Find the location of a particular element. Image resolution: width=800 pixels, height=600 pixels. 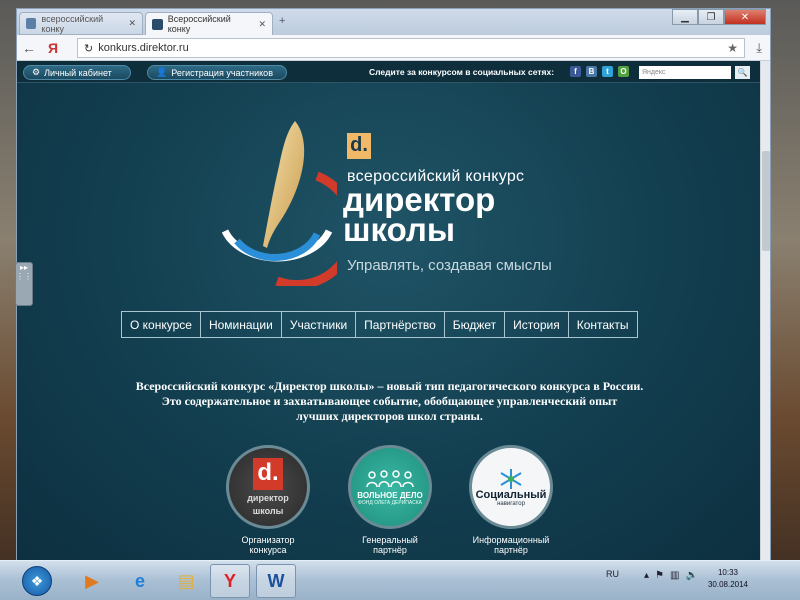

menu-item-contacts: Контакты is located at coordinates (602, 324).